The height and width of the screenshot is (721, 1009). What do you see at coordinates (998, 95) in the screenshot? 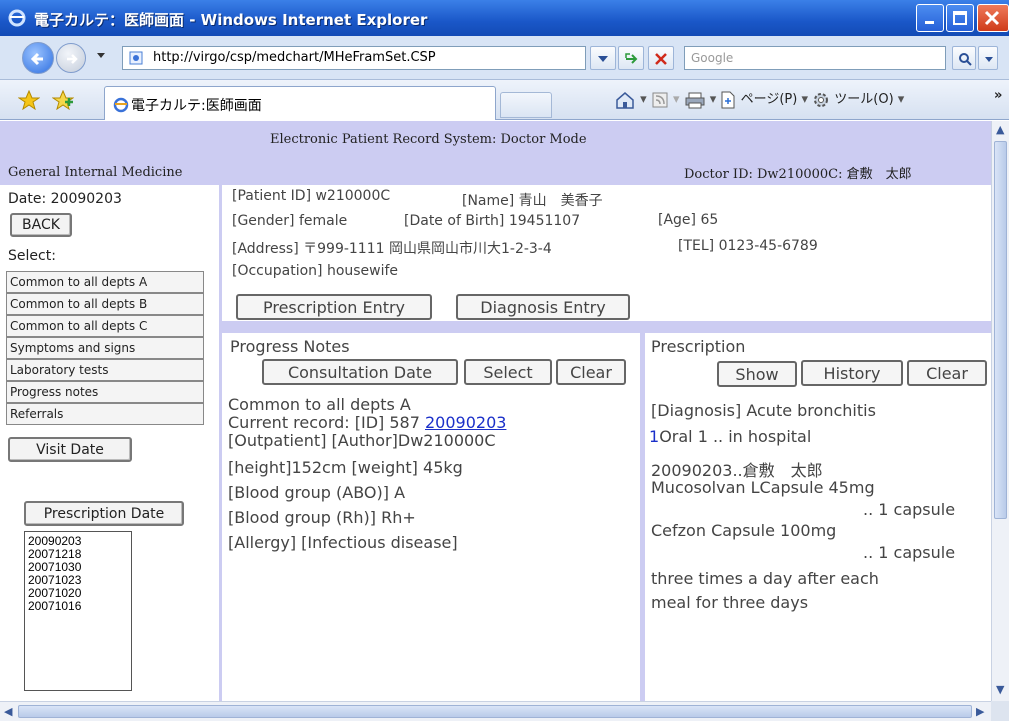
I see `more-commands-chevron: »` at bounding box center [998, 95].